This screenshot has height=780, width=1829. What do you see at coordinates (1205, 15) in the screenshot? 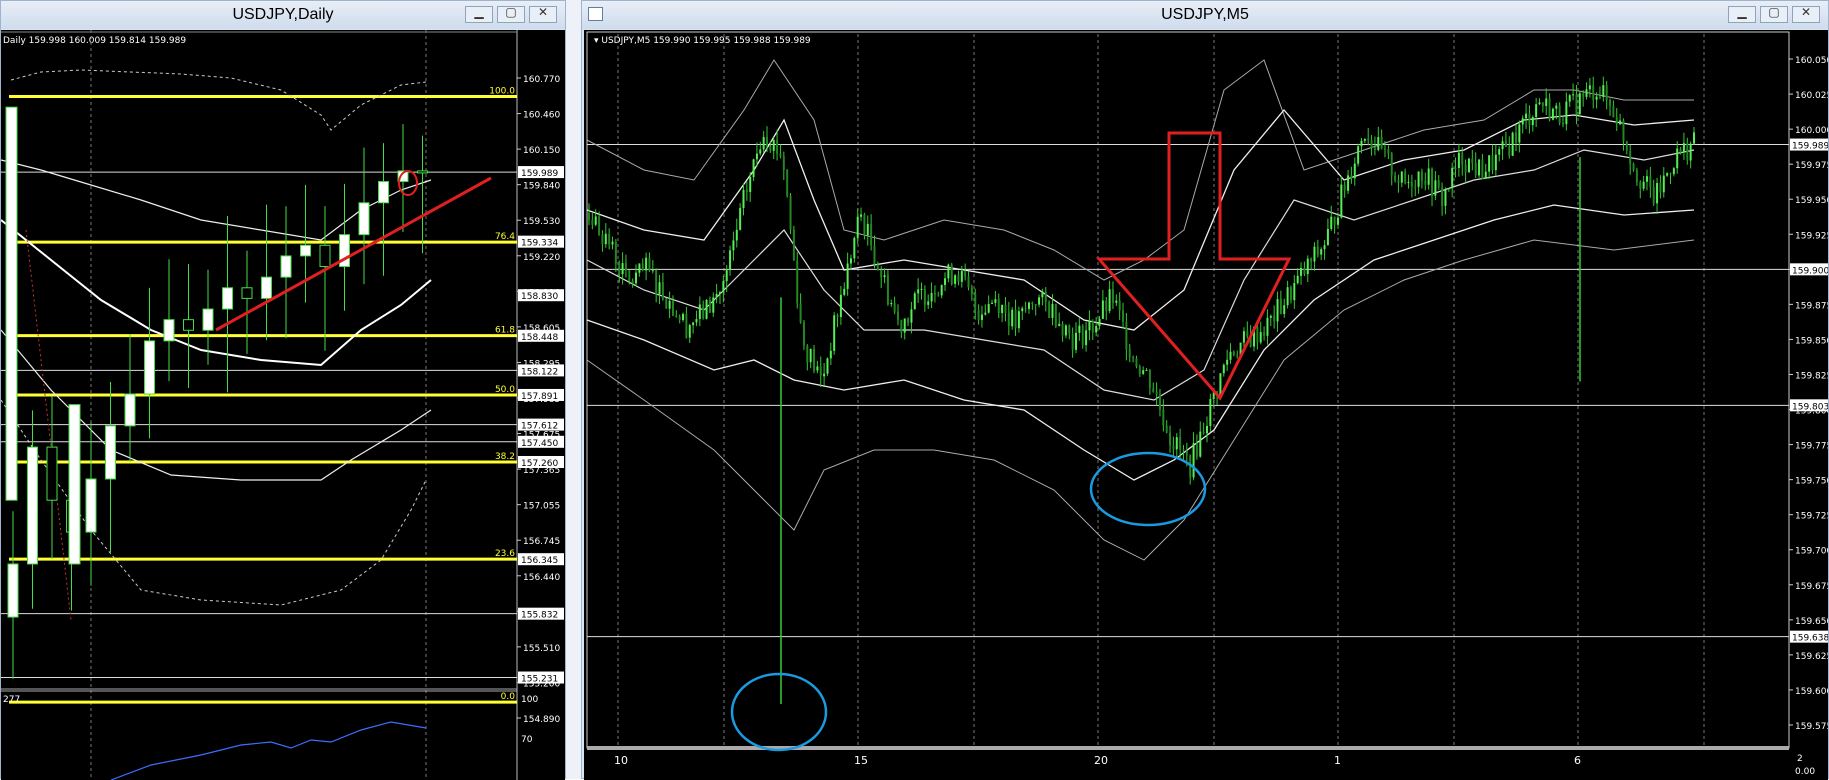
I see `m5-window-titlebar: USDJPY,M5 ▁ ▢ ✕` at bounding box center [1205, 15].